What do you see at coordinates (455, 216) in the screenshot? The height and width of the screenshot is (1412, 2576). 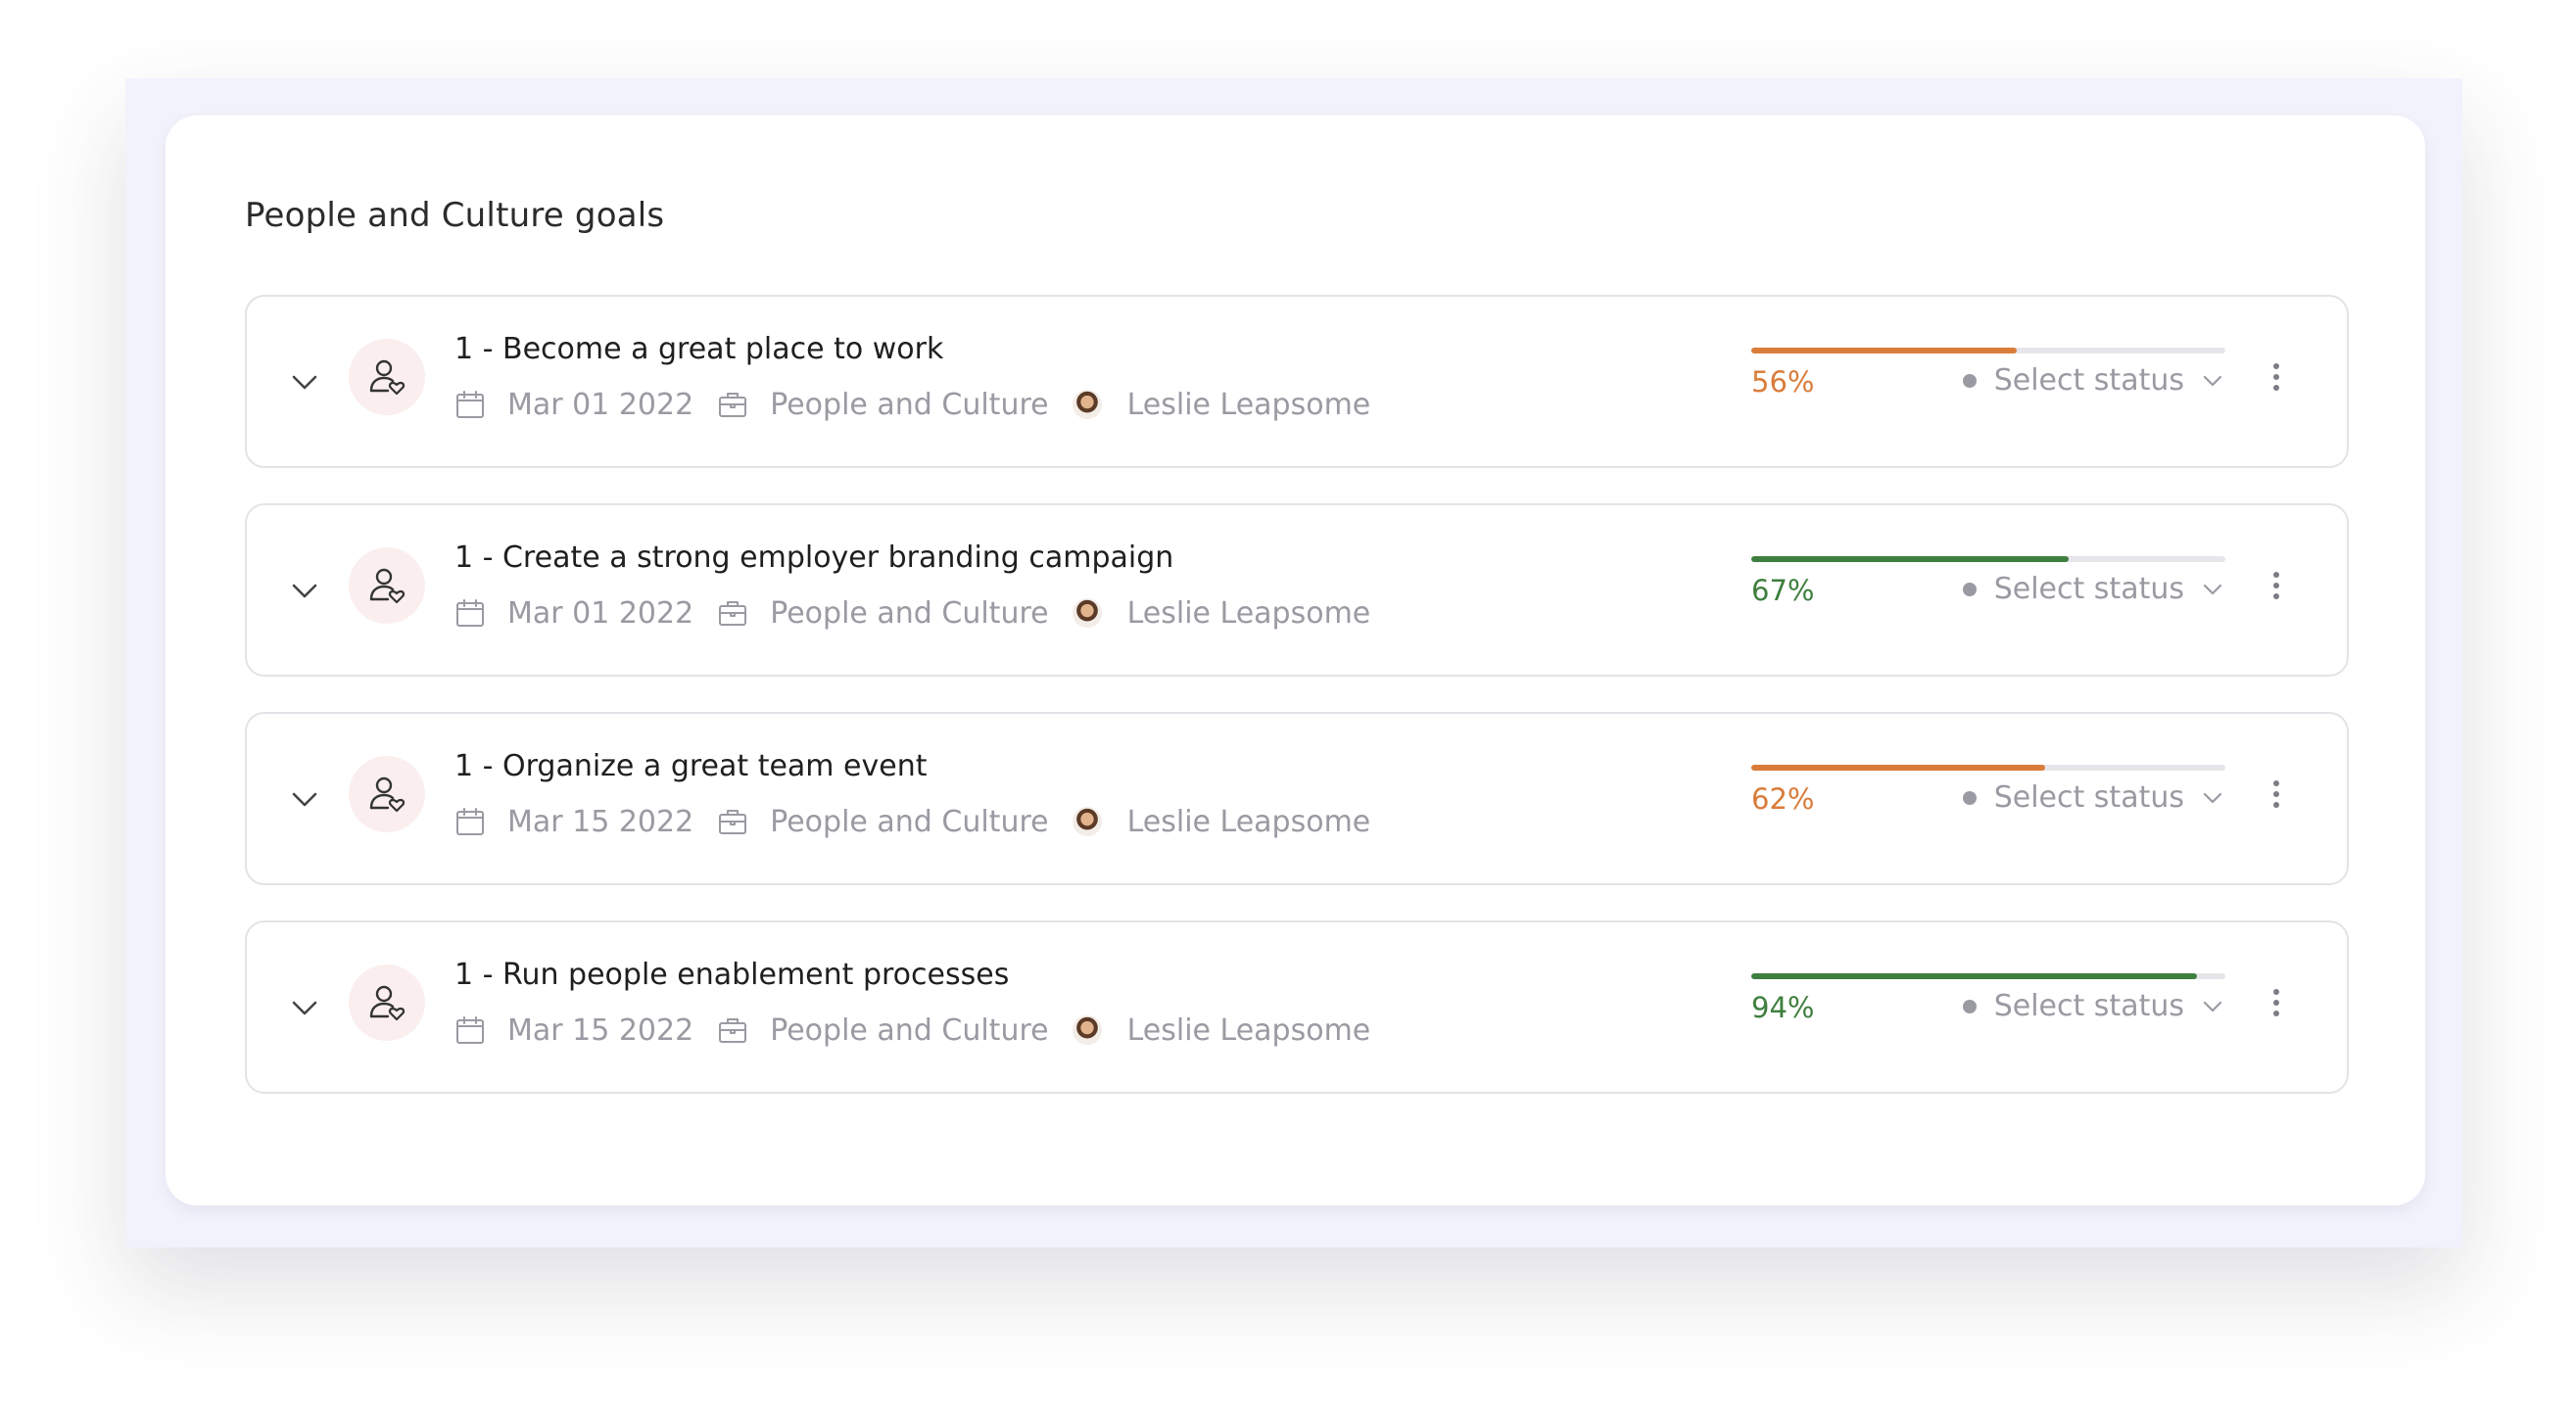 I see `card-title: People and Culture goals` at bounding box center [455, 216].